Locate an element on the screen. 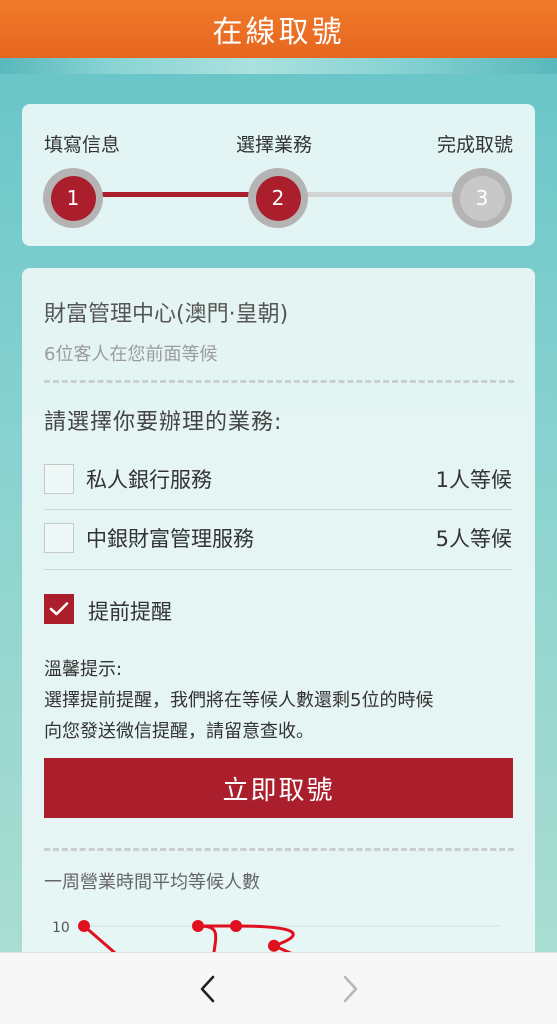  reminder-checkbox is located at coordinates (59, 609).